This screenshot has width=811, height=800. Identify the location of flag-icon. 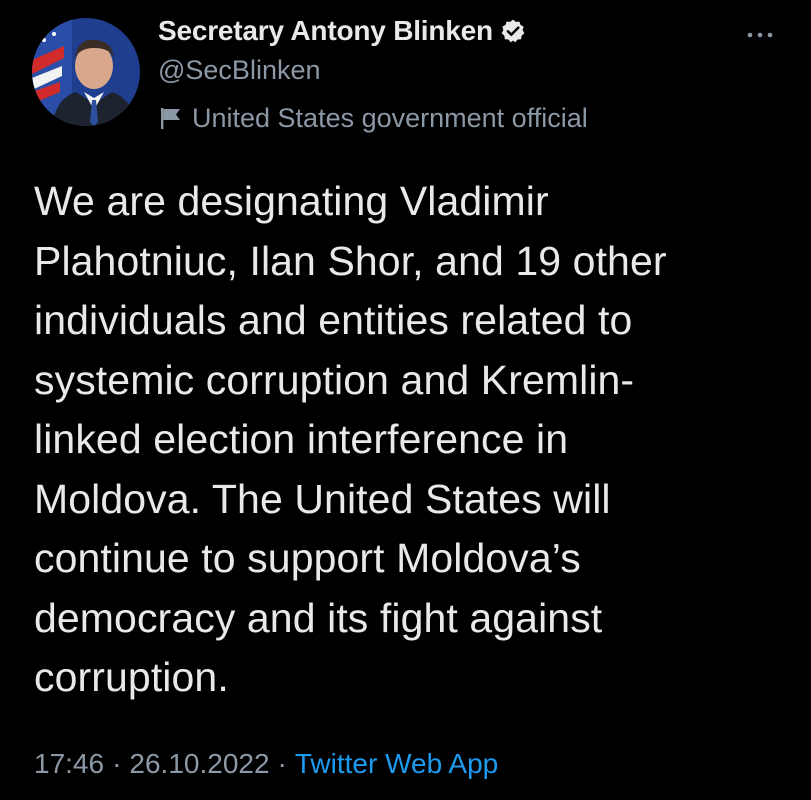
(171, 118).